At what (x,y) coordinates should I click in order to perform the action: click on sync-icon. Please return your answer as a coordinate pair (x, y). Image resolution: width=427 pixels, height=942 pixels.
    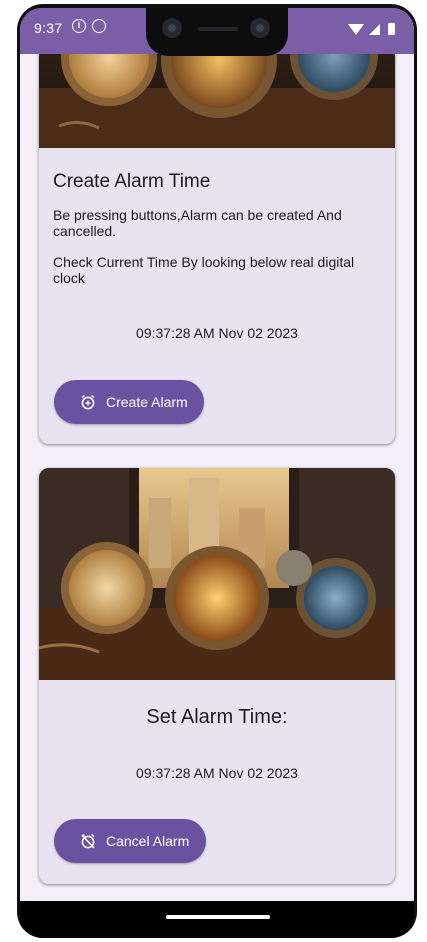
    Looking at the image, I should click on (99, 26).